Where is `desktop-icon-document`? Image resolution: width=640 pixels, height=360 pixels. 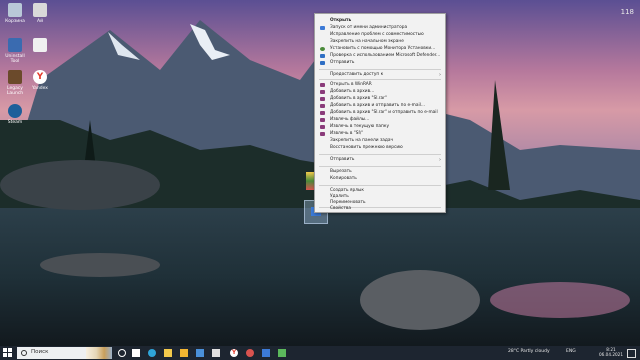
desktop-icon-document is located at coordinates (40, 46).